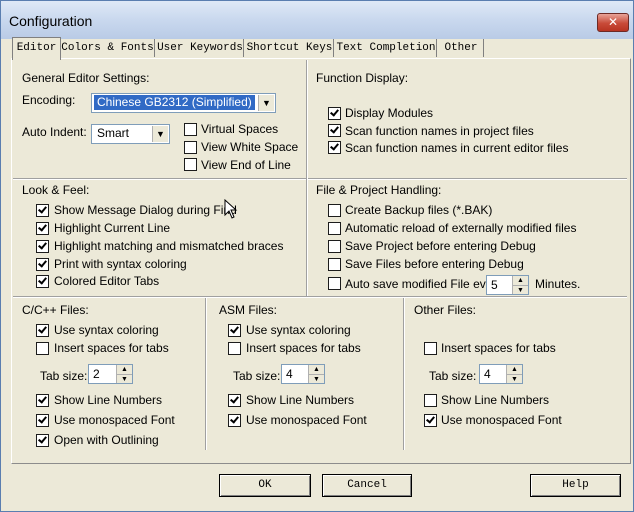 Image resolution: width=634 pixels, height=512 pixels. What do you see at coordinates (110, 374) in the screenshot?
I see `c-tab-size-stepper: 2 ▲ ▼` at bounding box center [110, 374].